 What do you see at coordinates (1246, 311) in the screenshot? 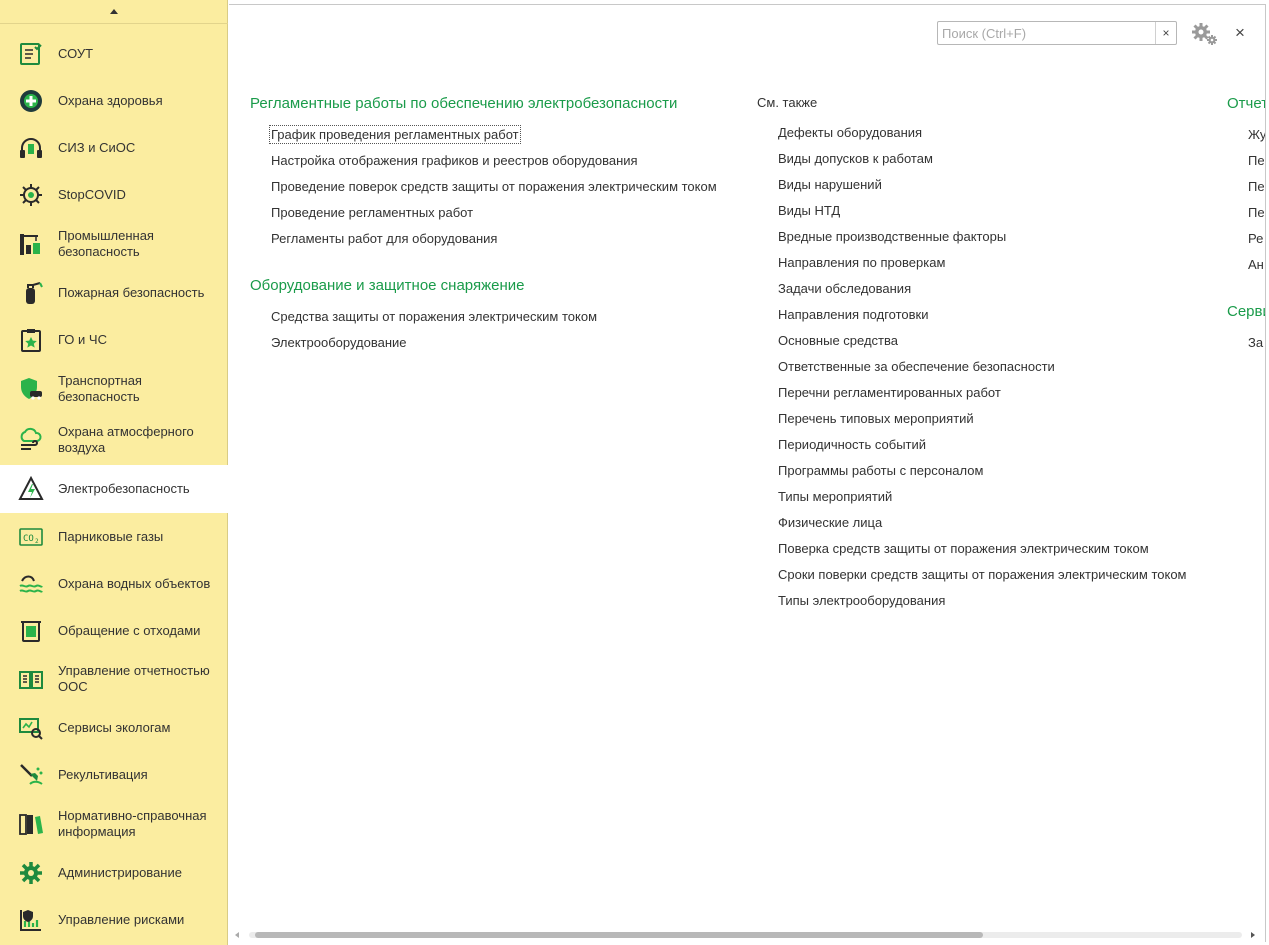
I see `section-title-services: Сервис` at bounding box center [1246, 311].